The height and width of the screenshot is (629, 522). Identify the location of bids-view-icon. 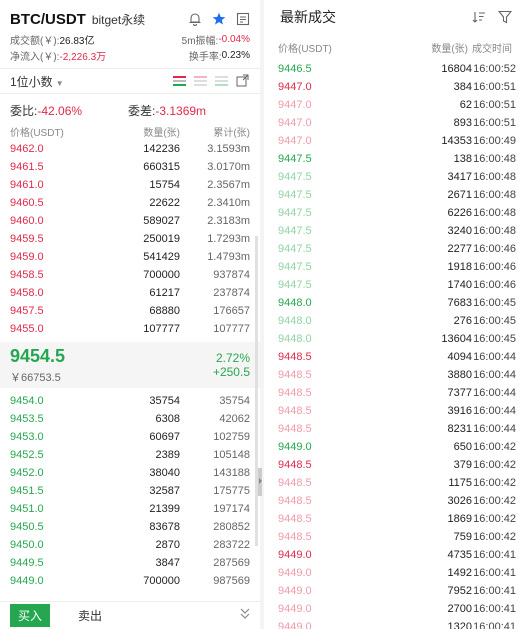
(221, 81).